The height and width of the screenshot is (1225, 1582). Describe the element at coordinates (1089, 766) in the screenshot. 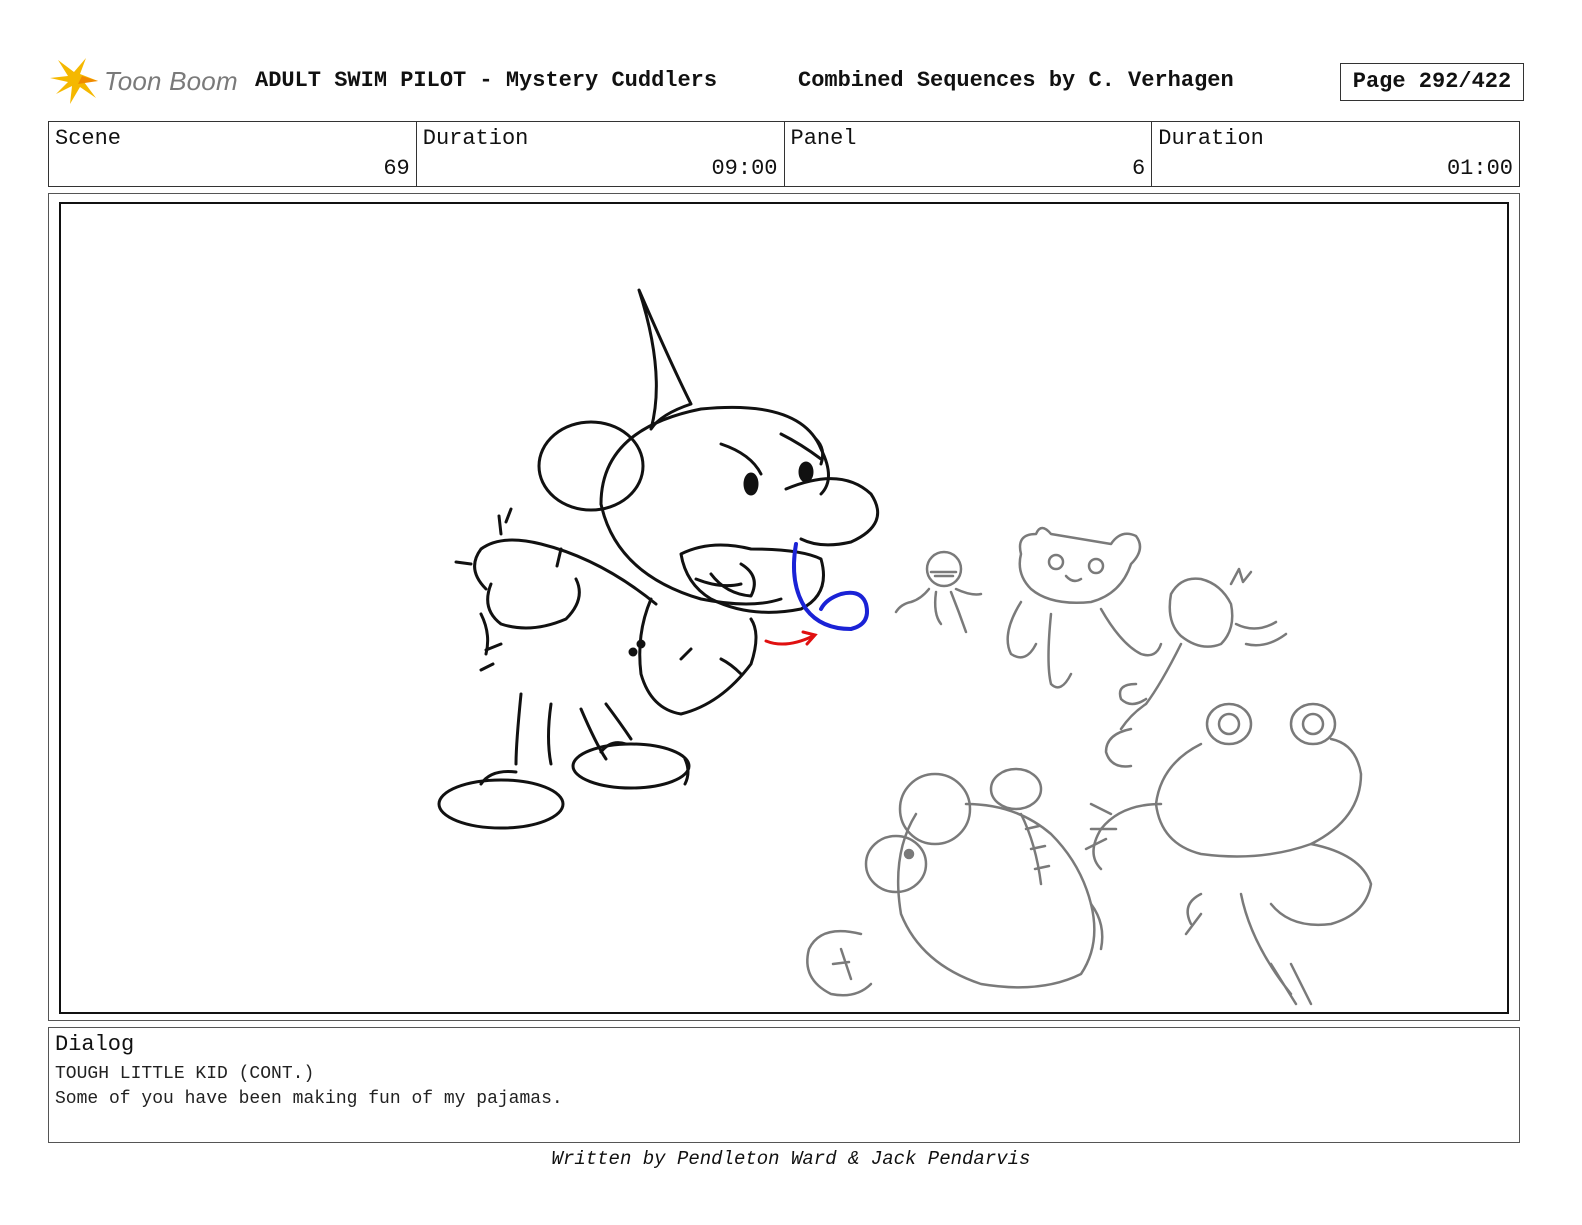

I see `stuffed-toys-sketch` at that location.